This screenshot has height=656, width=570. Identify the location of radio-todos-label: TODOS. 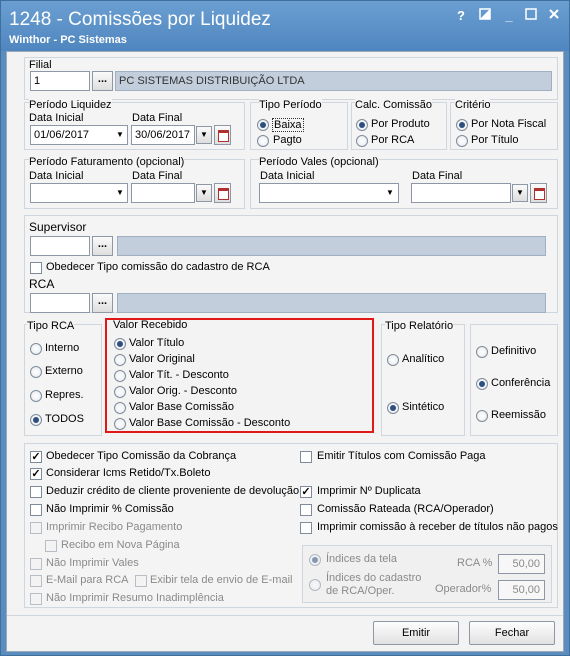
(64, 419).